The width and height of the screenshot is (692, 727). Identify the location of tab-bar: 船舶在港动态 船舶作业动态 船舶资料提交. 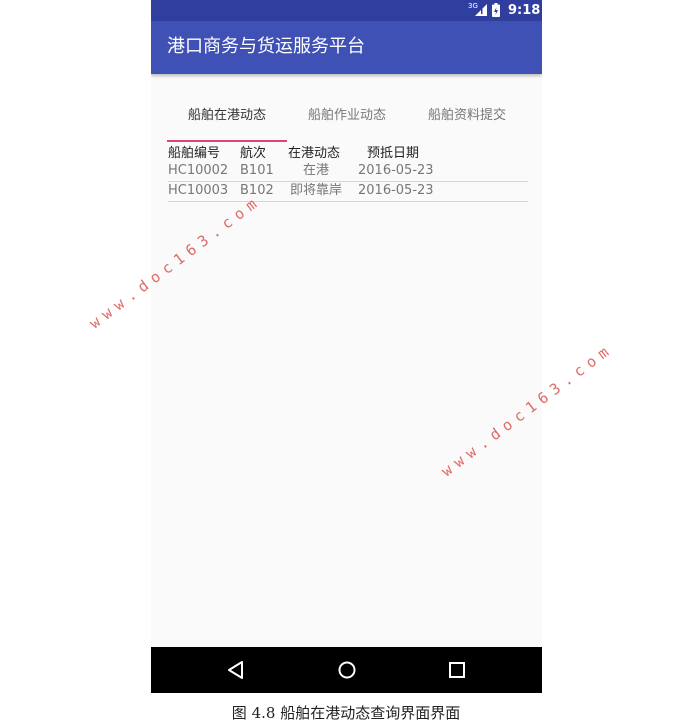
(347, 122).